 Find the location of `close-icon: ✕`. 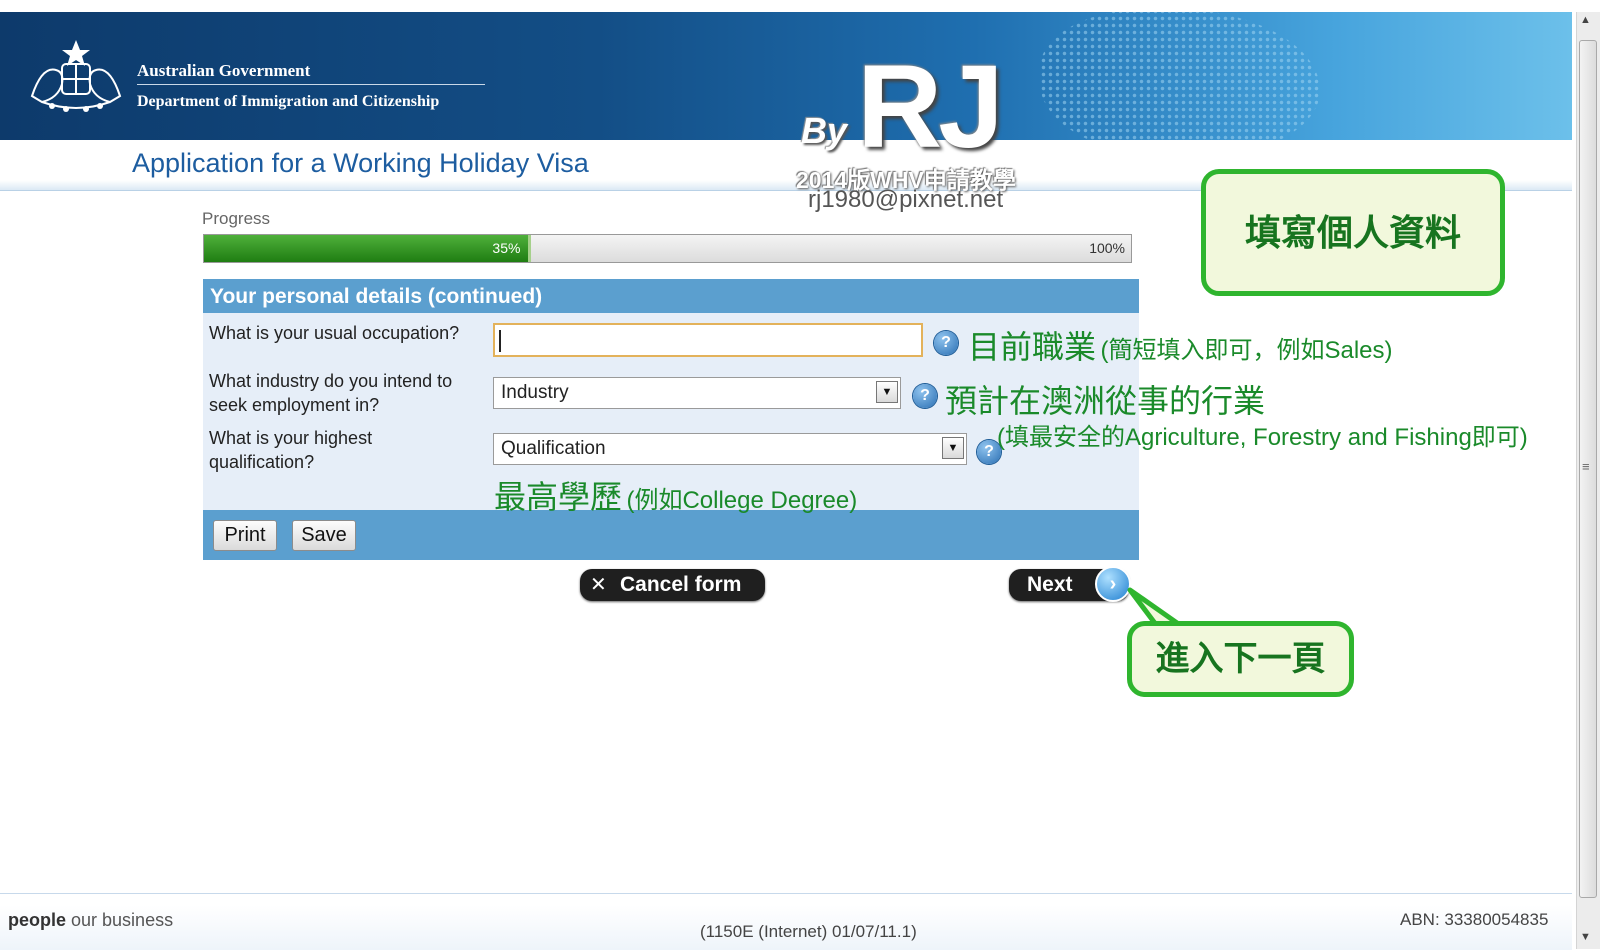

close-icon: ✕ is located at coordinates (598, 585).